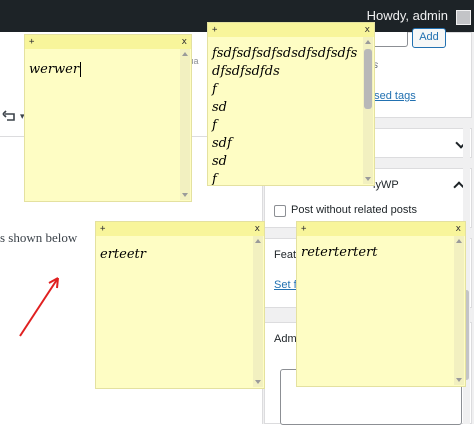 The height and width of the screenshot is (425, 474). Describe the element at coordinates (105, 70) in the screenshot. I see `sticky-note-text: werwer` at that location.